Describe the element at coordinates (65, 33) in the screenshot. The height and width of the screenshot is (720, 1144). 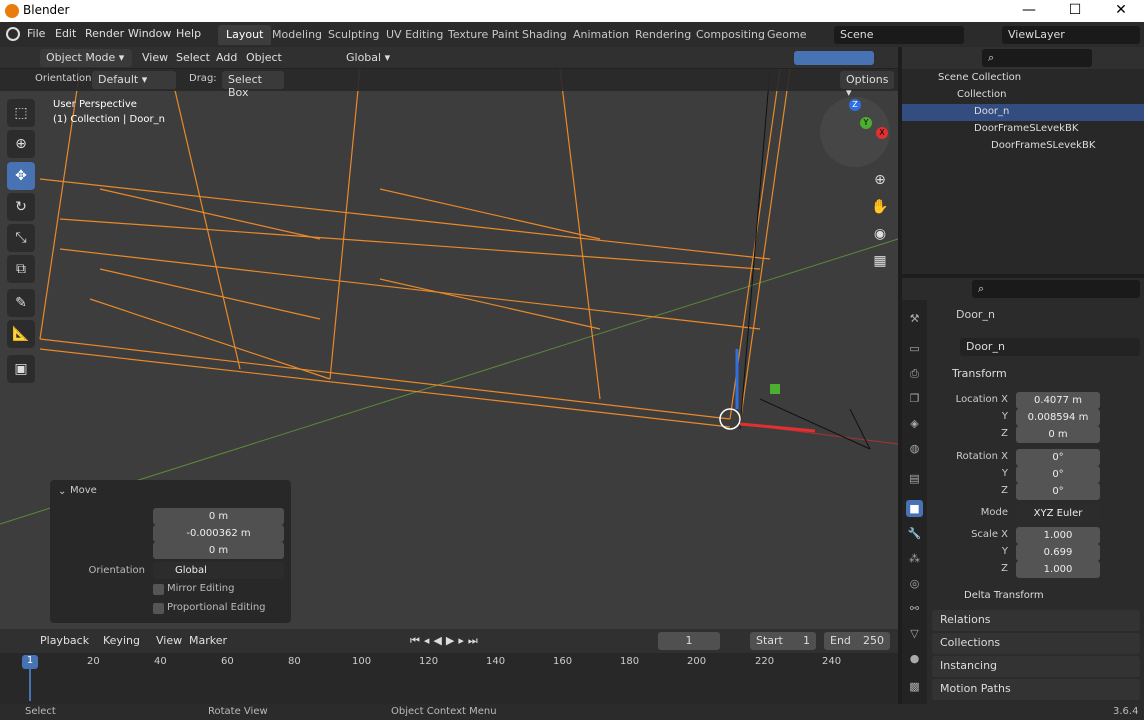
I see `menu-edit: Edit` at that location.